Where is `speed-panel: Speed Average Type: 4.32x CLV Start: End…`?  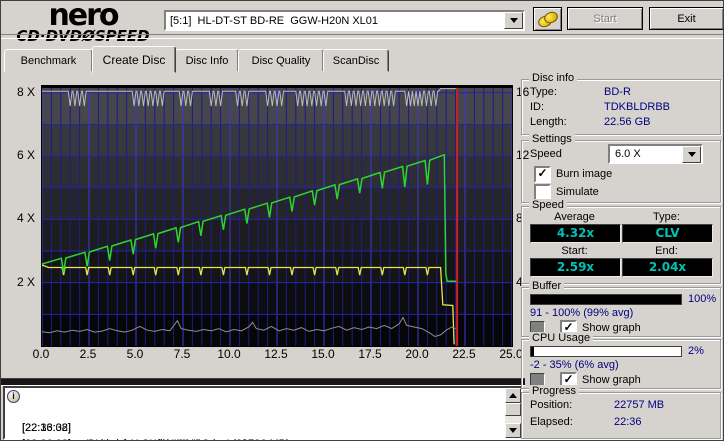 speed-panel: Speed Average Type: 4.32x CLV Start: End… is located at coordinates (621, 241).